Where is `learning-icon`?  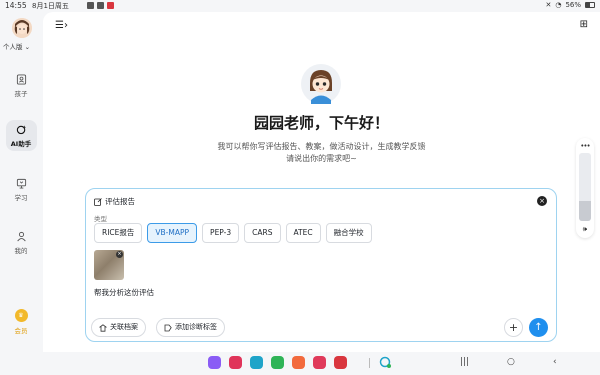 learning-icon is located at coordinates (21, 183).